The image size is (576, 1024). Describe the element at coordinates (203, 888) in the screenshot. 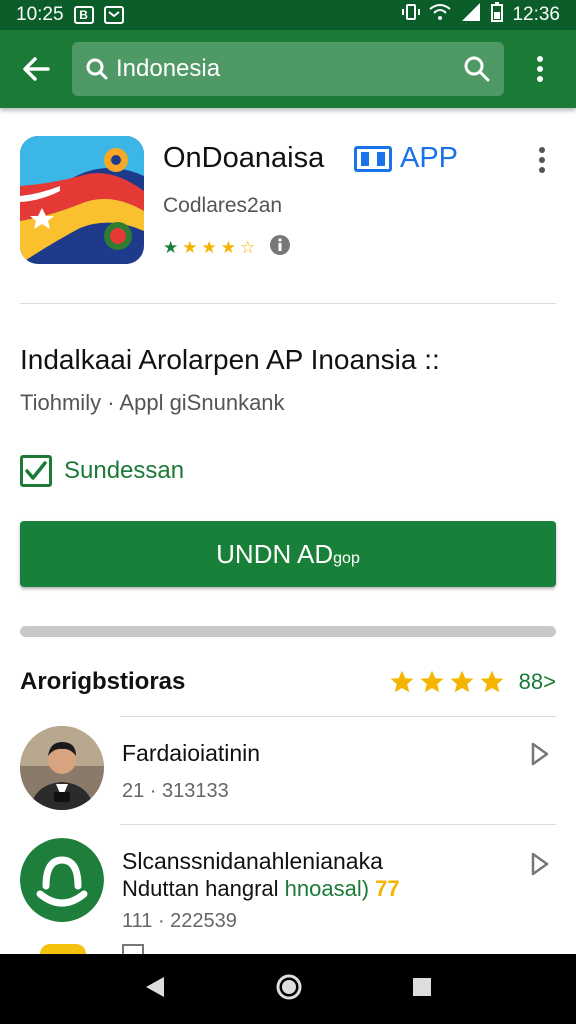

I see `review-text-part: Nduttan hangral` at that location.